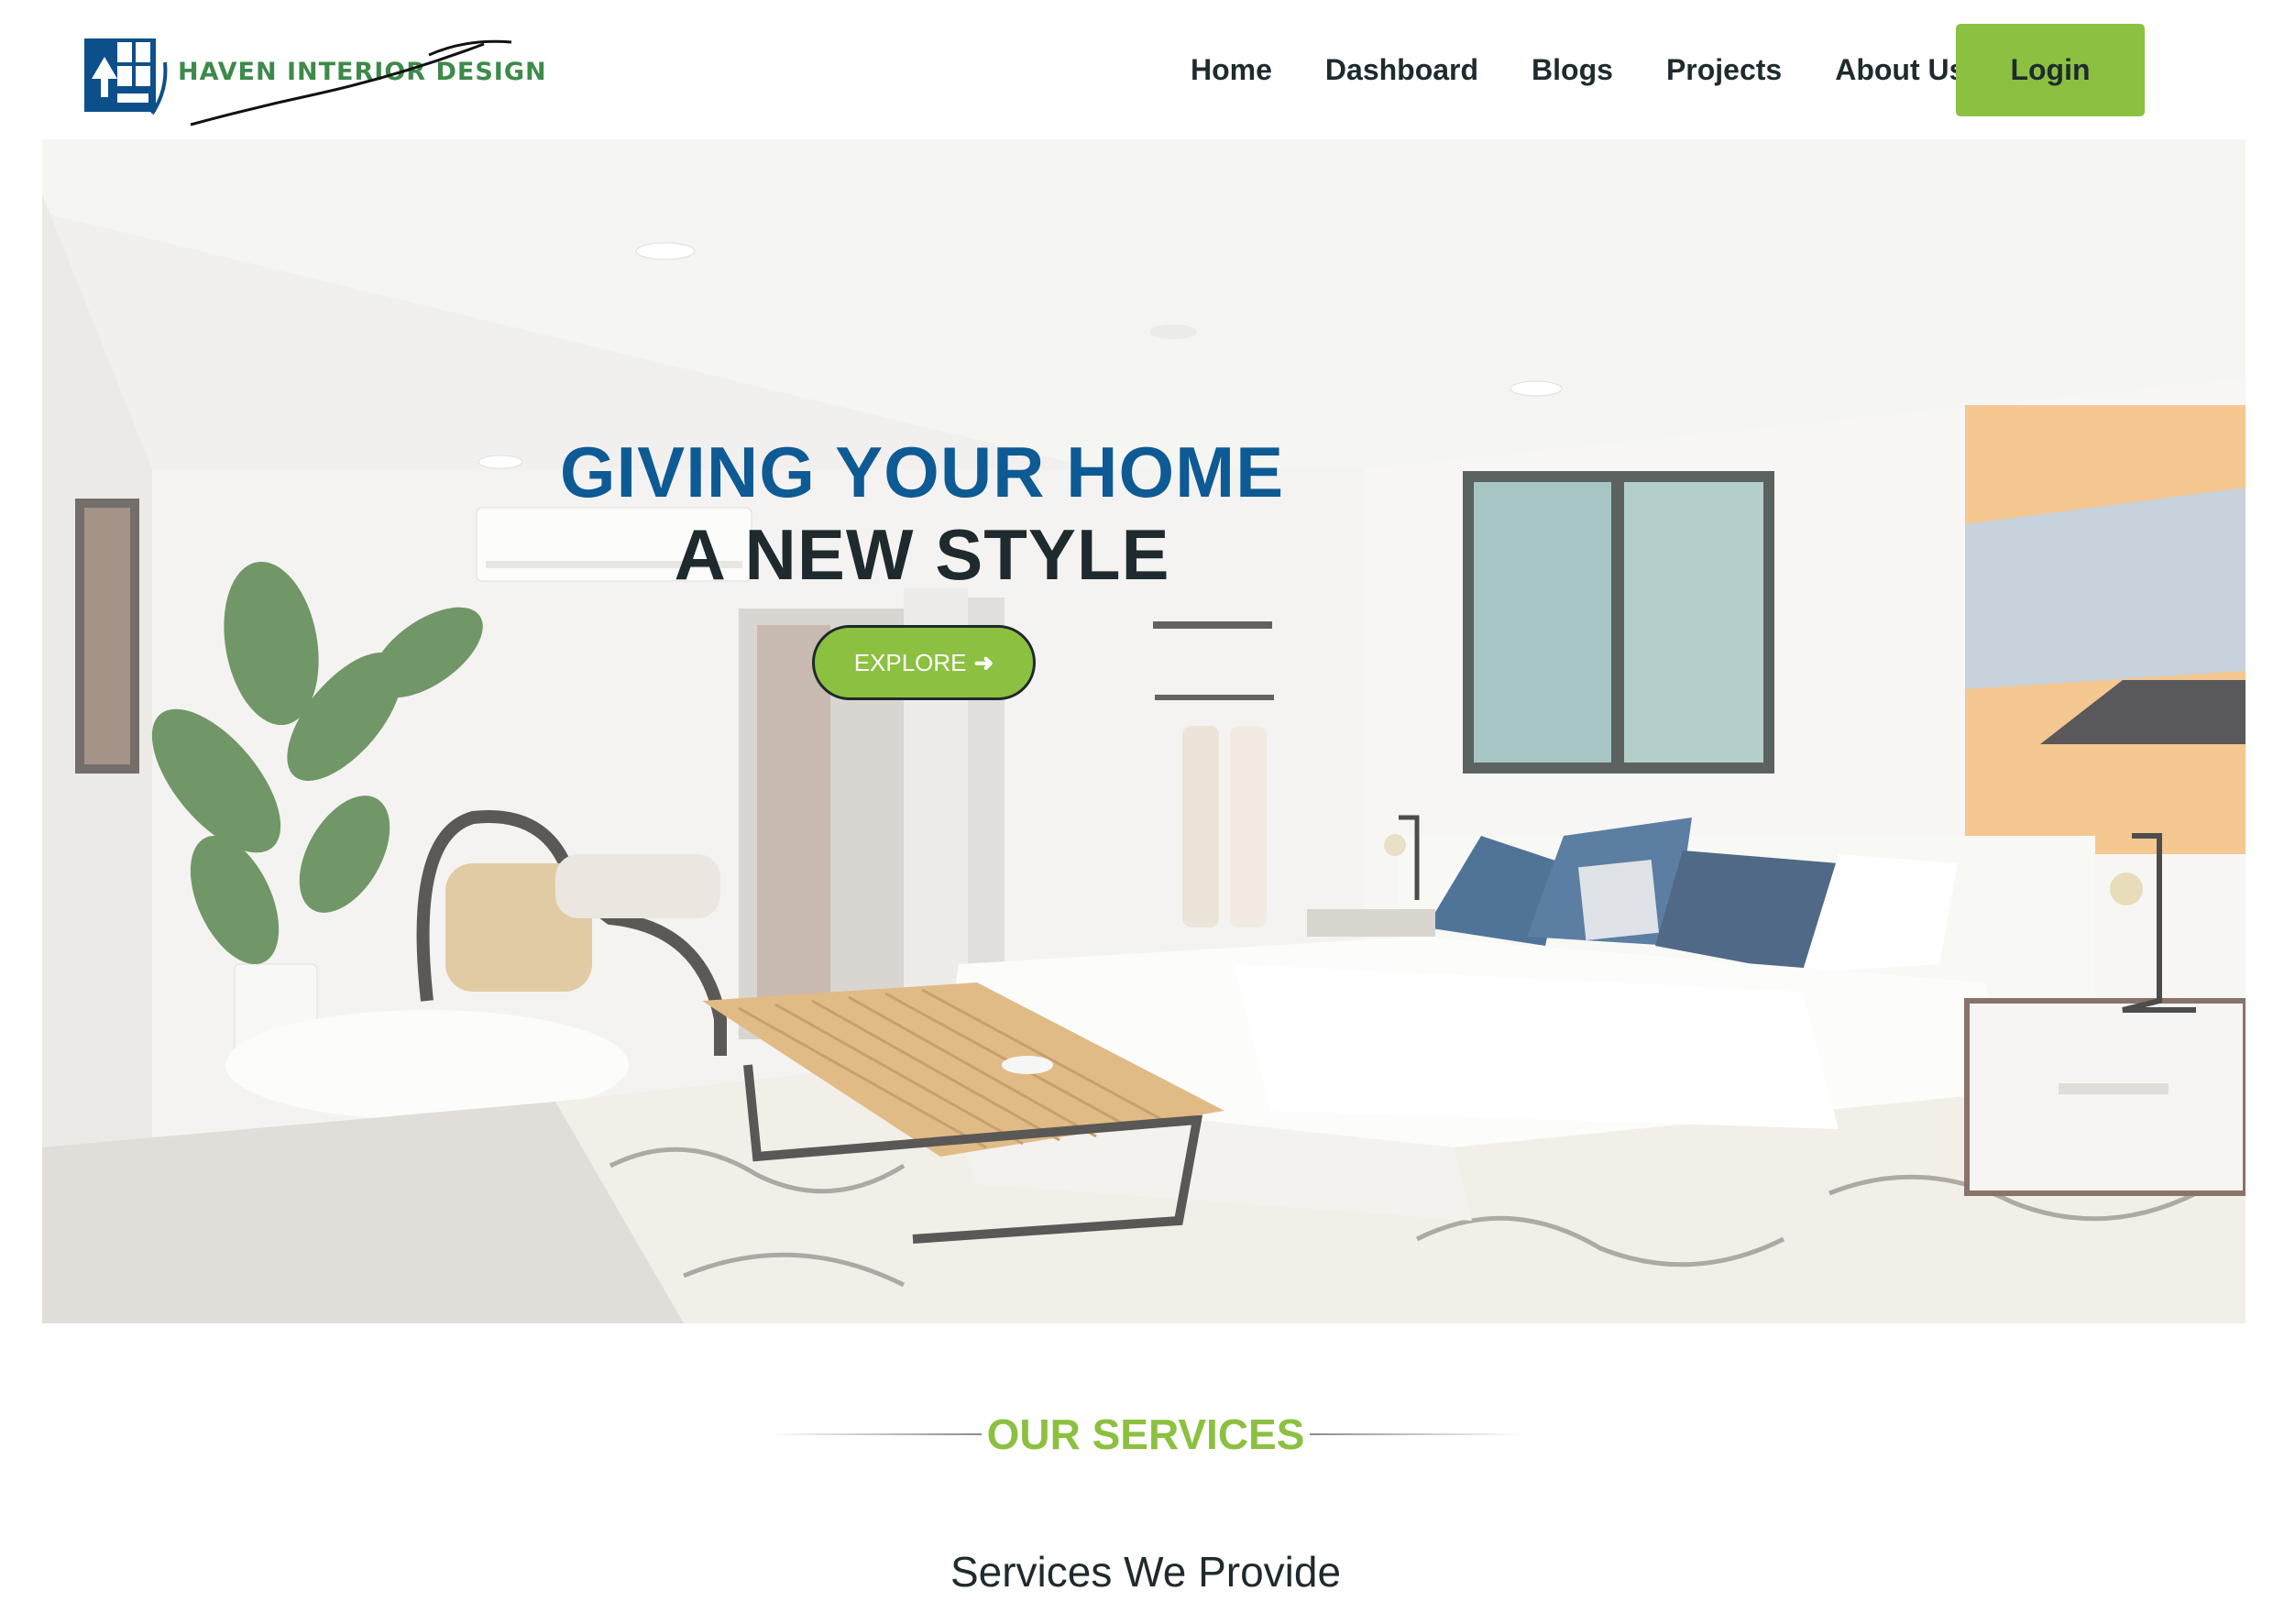 The image size is (2273, 1624). I want to click on logo-swoosh-icon, so click(351, 82).